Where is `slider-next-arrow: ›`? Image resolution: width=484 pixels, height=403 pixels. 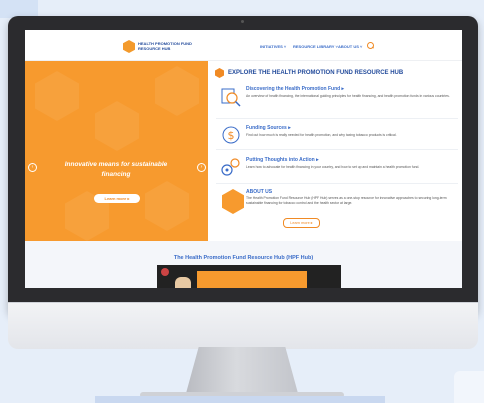 slider-next-arrow: › is located at coordinates (201, 167).